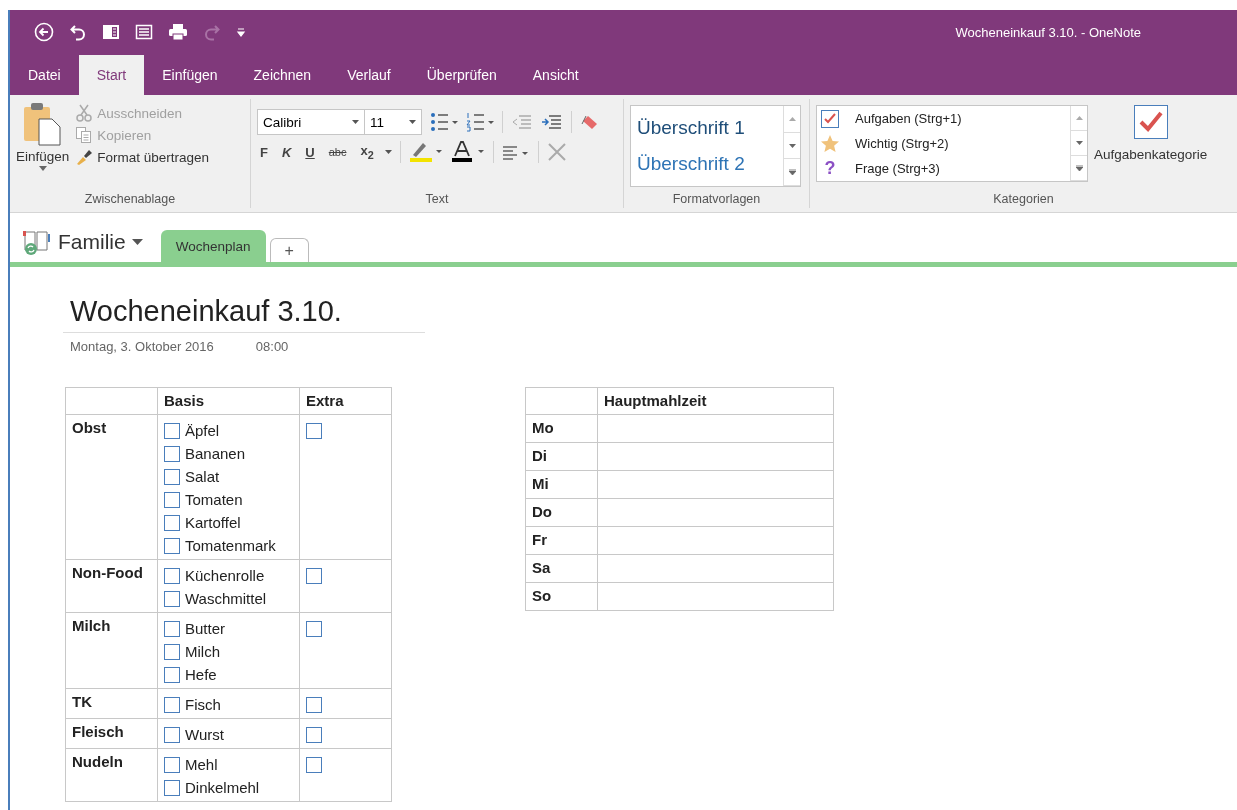 The width and height of the screenshot is (1237, 810). I want to click on clipboard-button: Format übertragen, so click(142, 157).